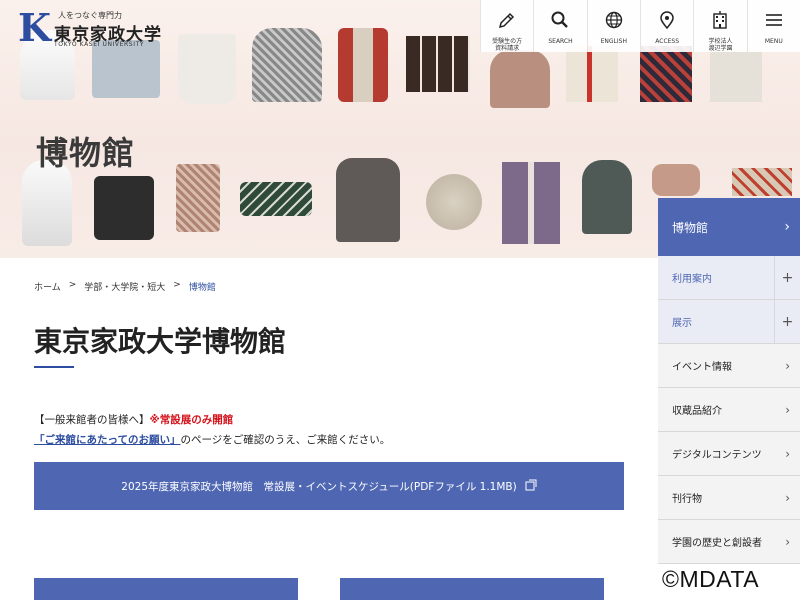 Image resolution: width=800 pixels, height=600 pixels. What do you see at coordinates (667, 22) in the screenshot?
I see `map-pin-icon` at bounding box center [667, 22].